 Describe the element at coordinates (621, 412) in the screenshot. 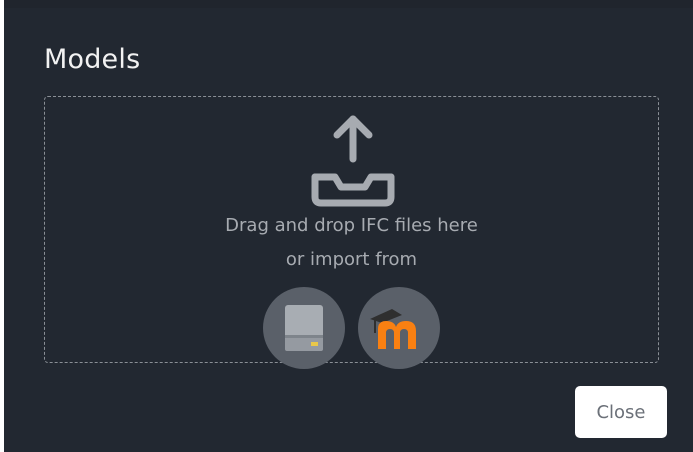

I see `close-button: Close` at that location.